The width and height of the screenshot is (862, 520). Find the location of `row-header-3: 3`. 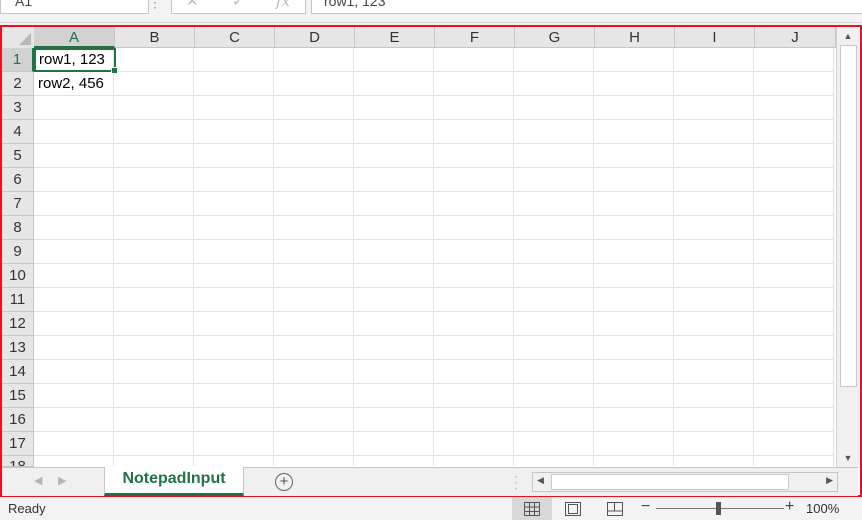

row-header-3: 3 is located at coordinates (18, 108).